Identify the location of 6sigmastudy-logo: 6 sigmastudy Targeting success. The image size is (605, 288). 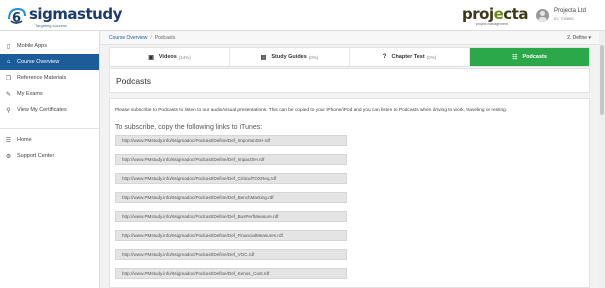
(64, 17).